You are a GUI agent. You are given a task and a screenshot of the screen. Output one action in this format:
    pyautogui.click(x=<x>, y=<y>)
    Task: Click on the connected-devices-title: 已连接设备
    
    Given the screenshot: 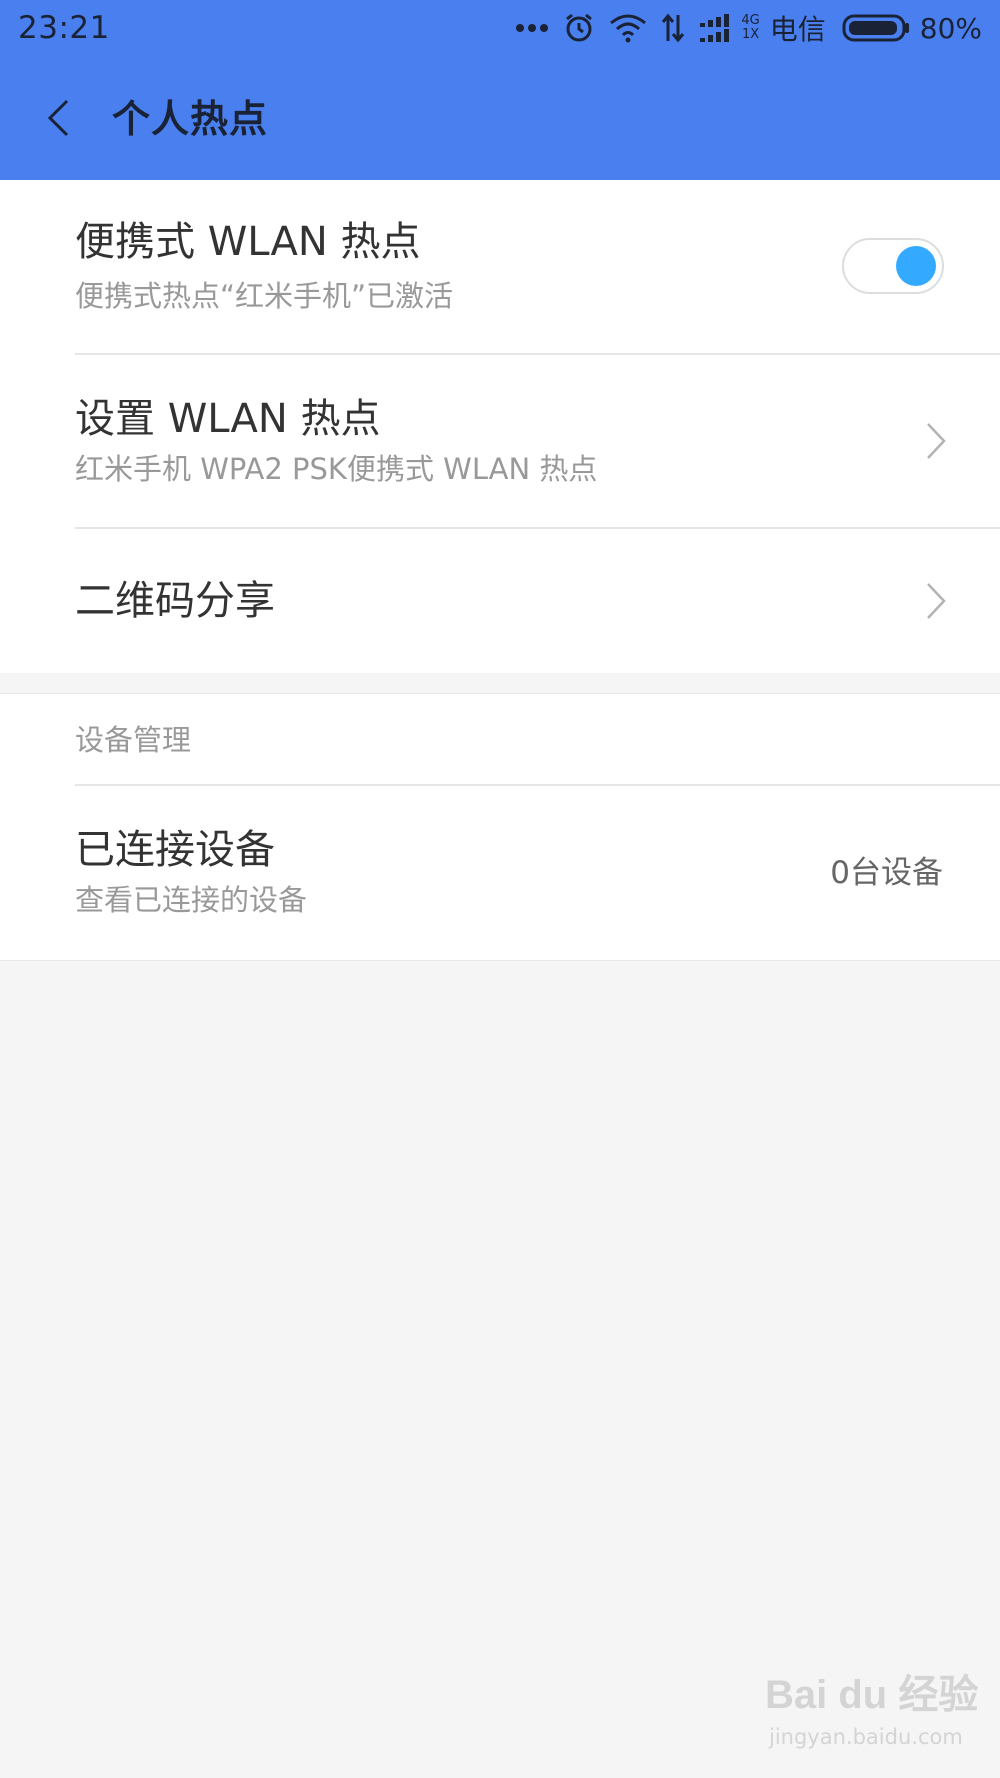 What is the action you would take?
    pyautogui.click(x=175, y=850)
    